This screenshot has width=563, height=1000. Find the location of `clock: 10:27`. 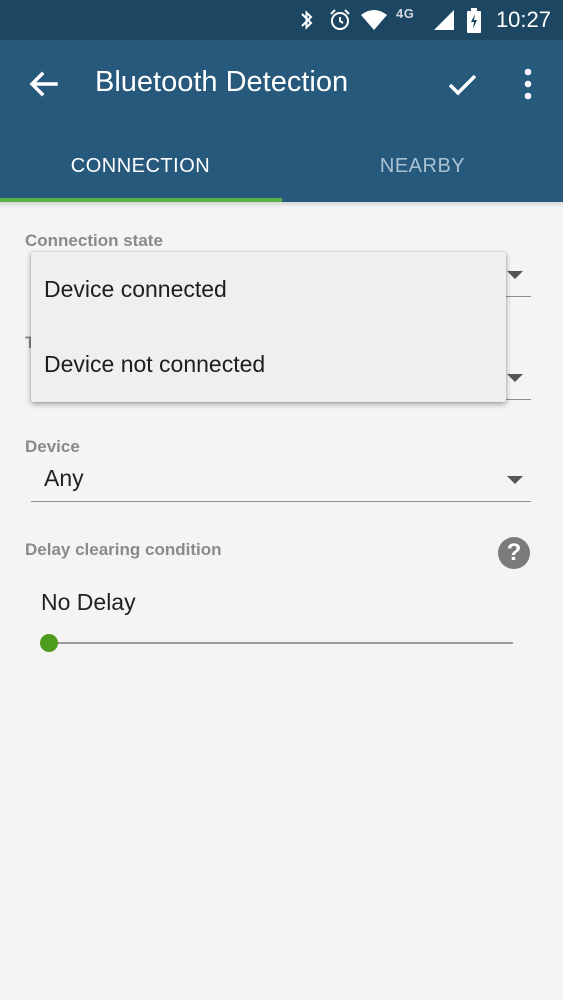

clock: 10:27 is located at coordinates (523, 19).